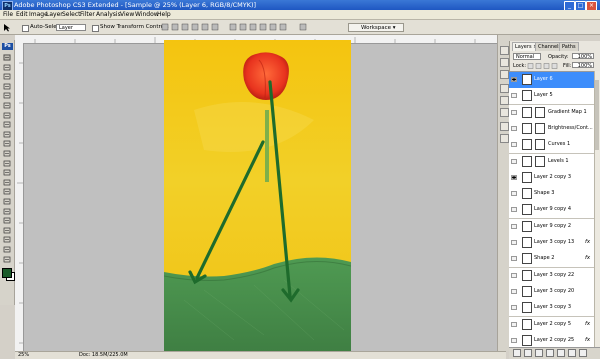 This screenshot has width=600, height=359. What do you see at coordinates (504, 138) in the screenshot?
I see `actions-icon` at bounding box center [504, 138].